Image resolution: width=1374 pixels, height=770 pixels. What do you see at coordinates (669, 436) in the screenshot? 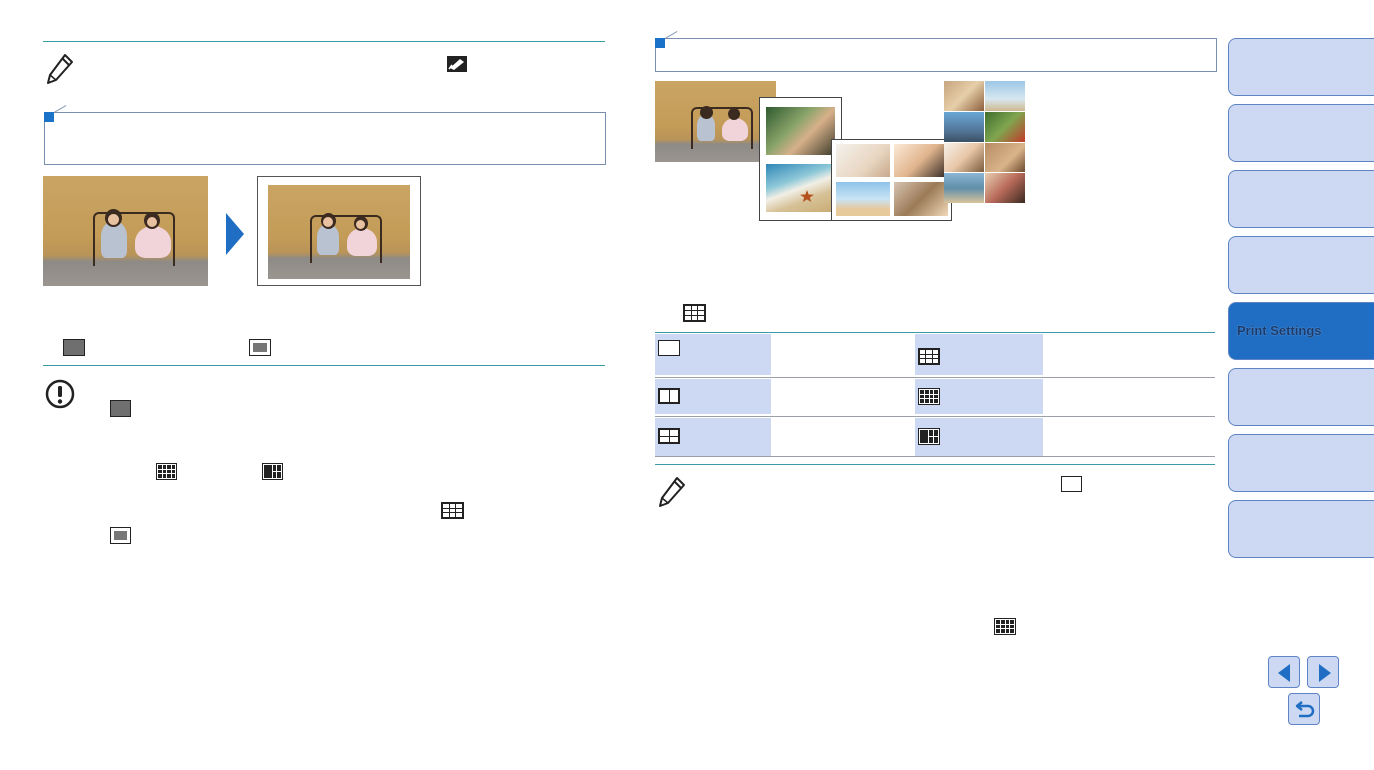
I see `layout-4up-icon` at bounding box center [669, 436].